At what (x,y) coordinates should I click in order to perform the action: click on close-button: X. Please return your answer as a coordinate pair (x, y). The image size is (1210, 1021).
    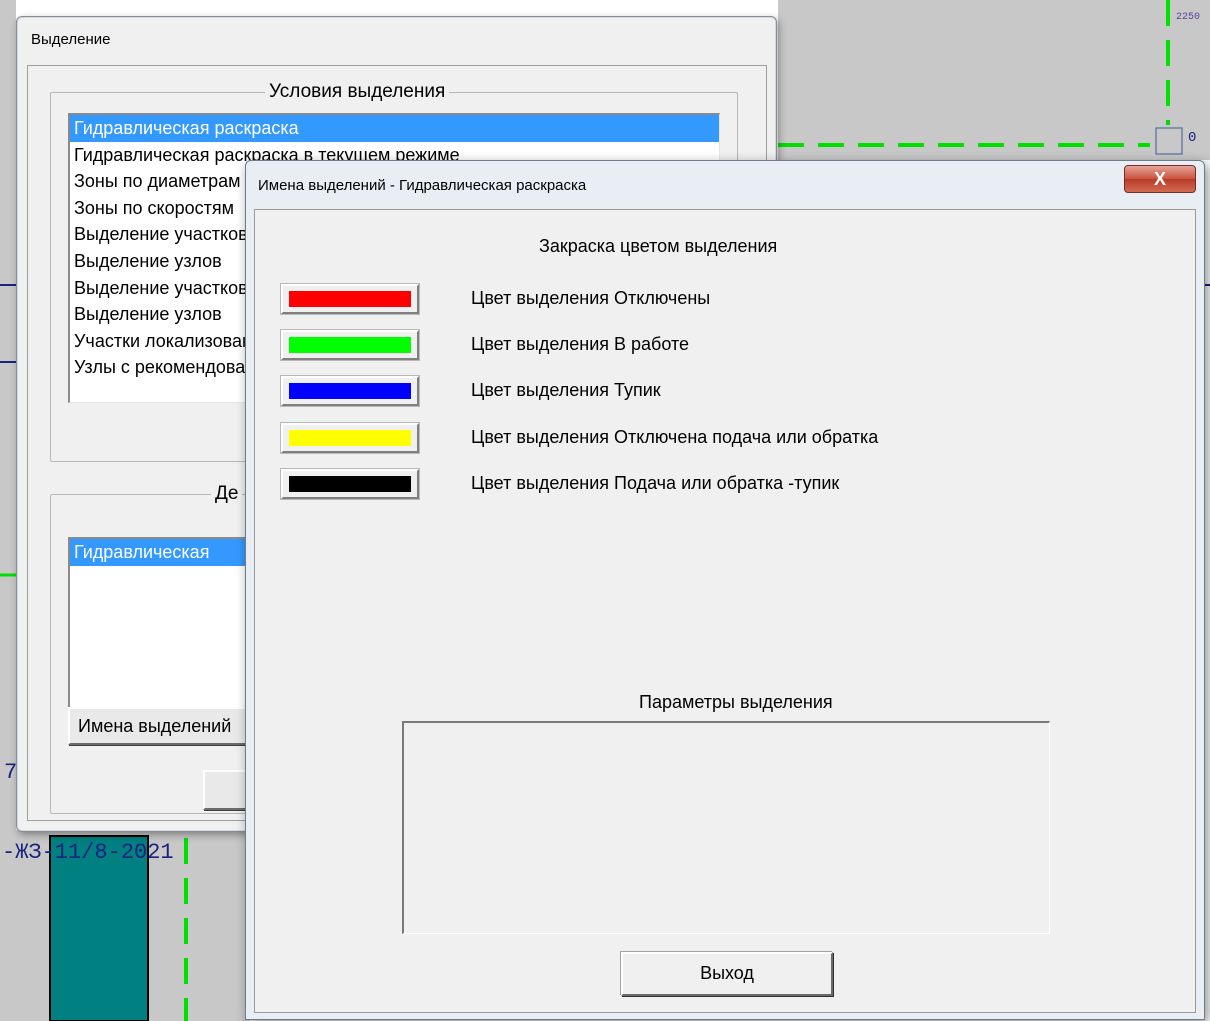
    Looking at the image, I should click on (1160, 179).